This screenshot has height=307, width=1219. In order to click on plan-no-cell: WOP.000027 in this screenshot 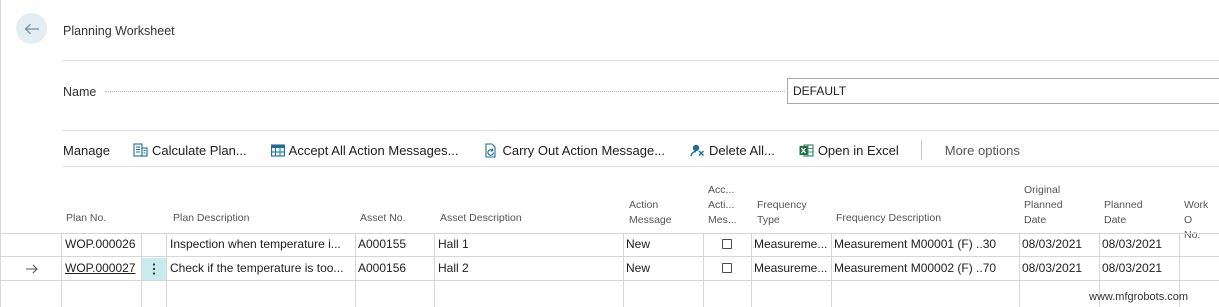, I will do `click(102, 268)`.